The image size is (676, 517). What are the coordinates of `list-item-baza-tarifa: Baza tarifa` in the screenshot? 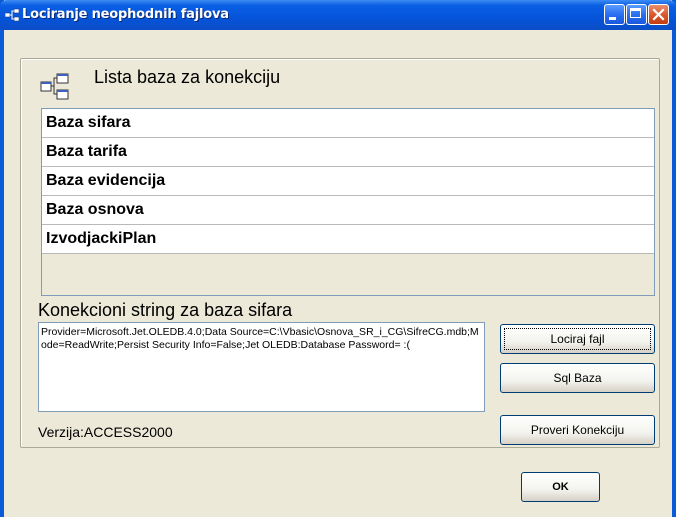 It's located at (348, 152).